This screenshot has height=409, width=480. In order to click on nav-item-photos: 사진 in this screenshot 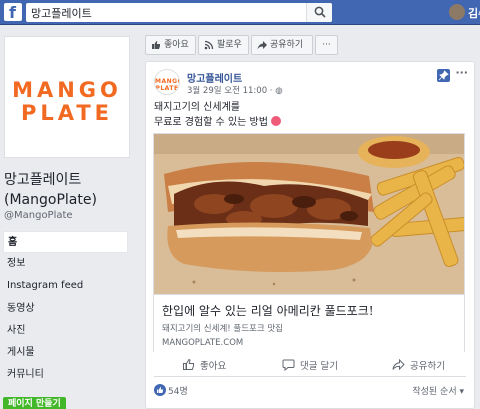, I will do `click(65, 331)`.